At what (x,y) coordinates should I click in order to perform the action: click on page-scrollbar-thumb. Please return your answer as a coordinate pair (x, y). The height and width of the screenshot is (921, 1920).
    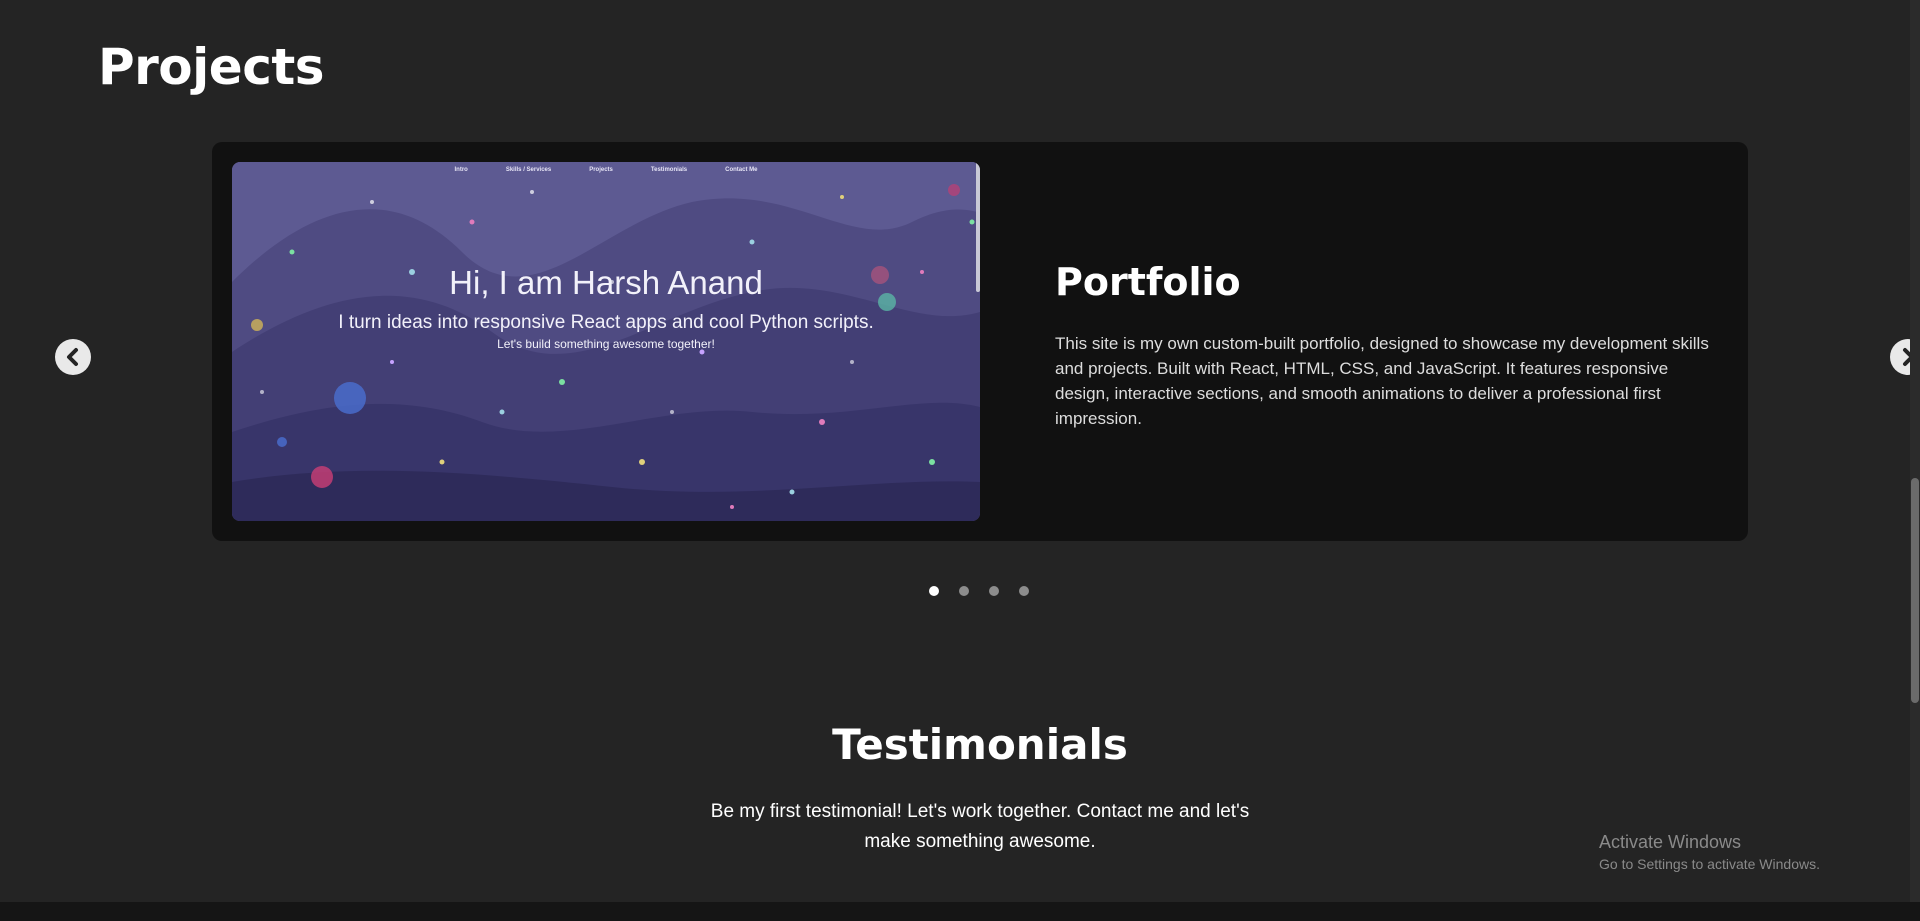
    Looking at the image, I should click on (1915, 590).